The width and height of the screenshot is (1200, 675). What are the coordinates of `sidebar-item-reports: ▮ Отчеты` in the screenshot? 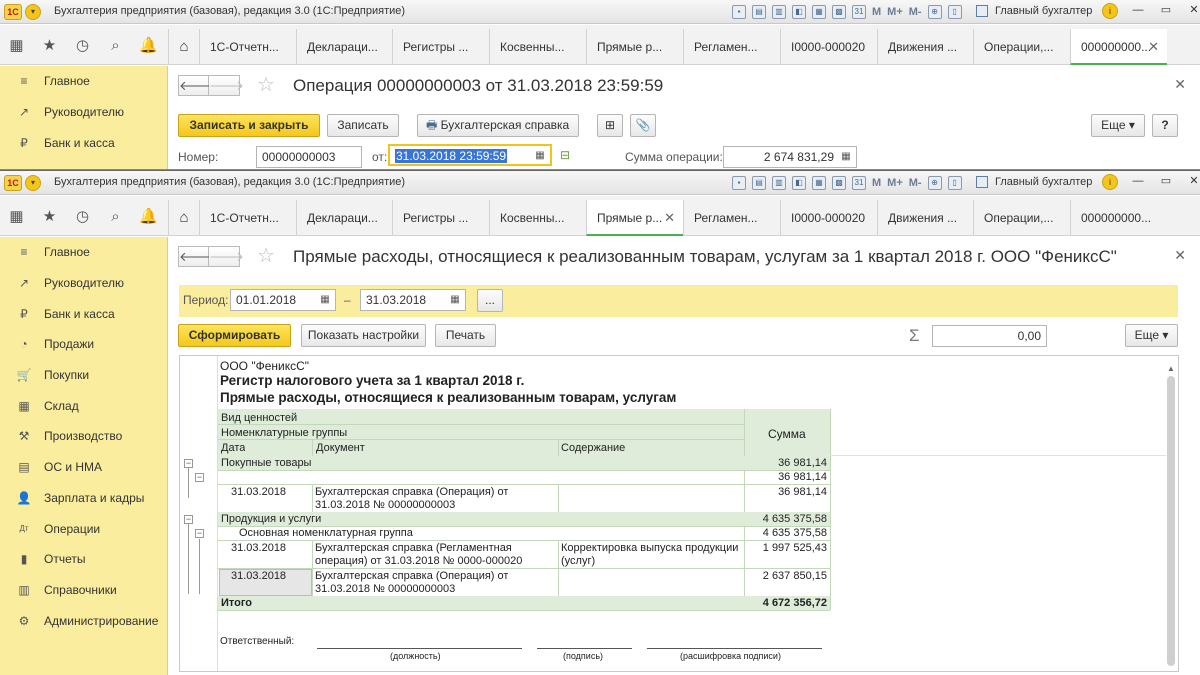 It's located at (83, 559).